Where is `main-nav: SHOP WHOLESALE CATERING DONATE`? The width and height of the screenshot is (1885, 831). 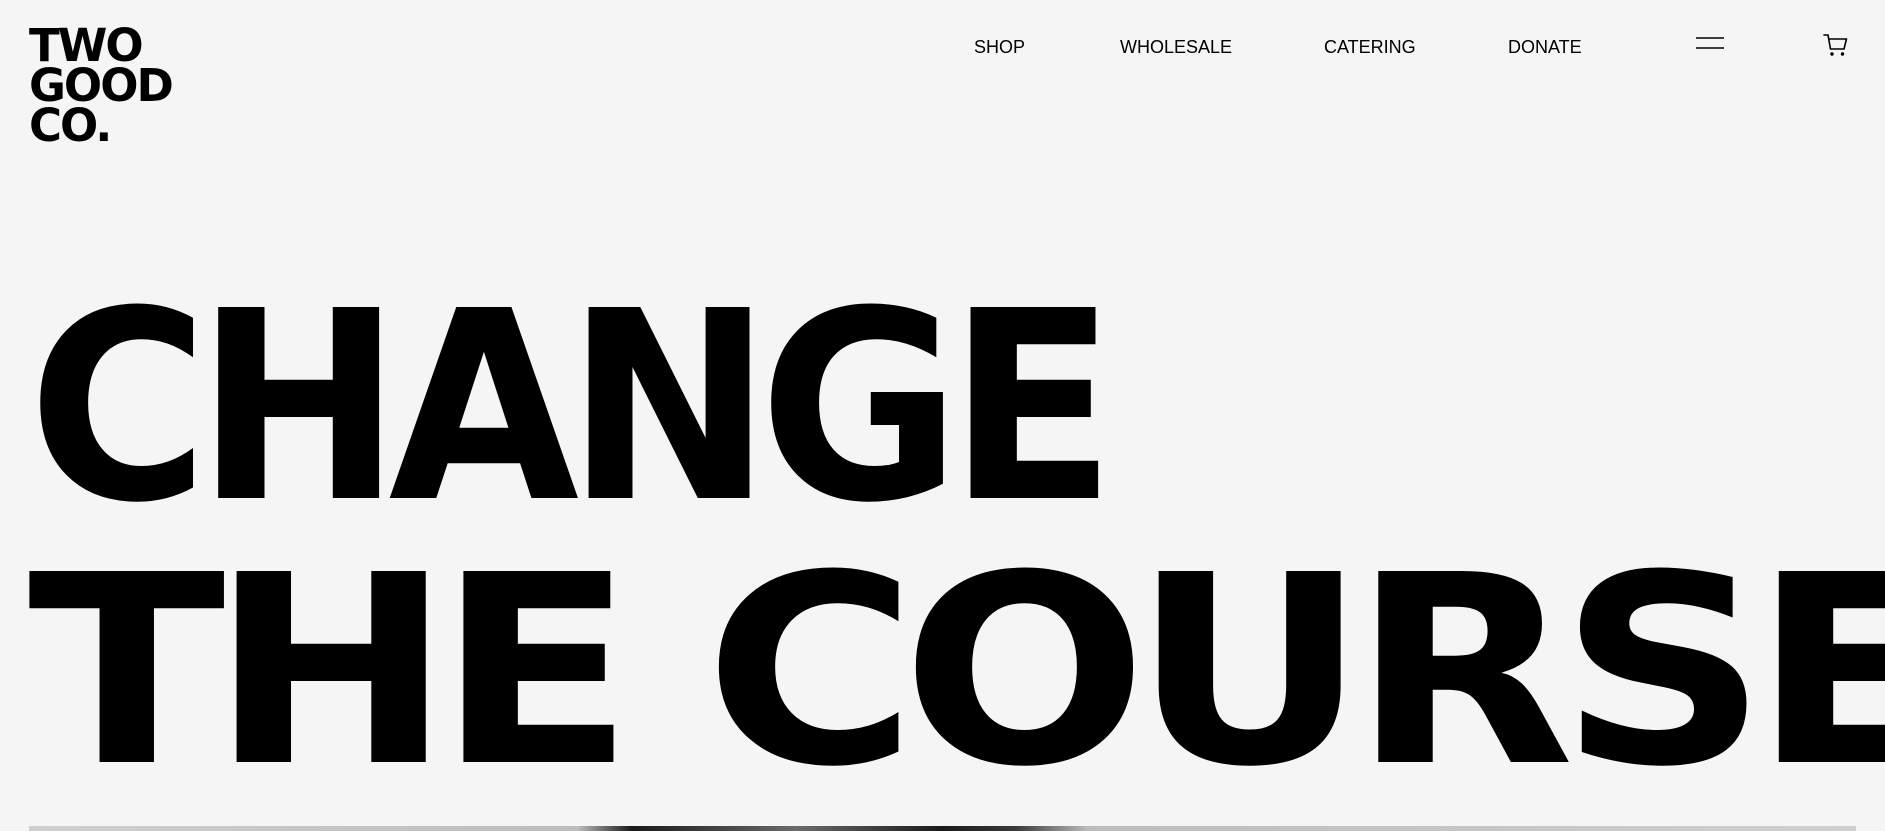
main-nav: SHOP WHOLESALE CATERING DONATE is located at coordinates (942, 48).